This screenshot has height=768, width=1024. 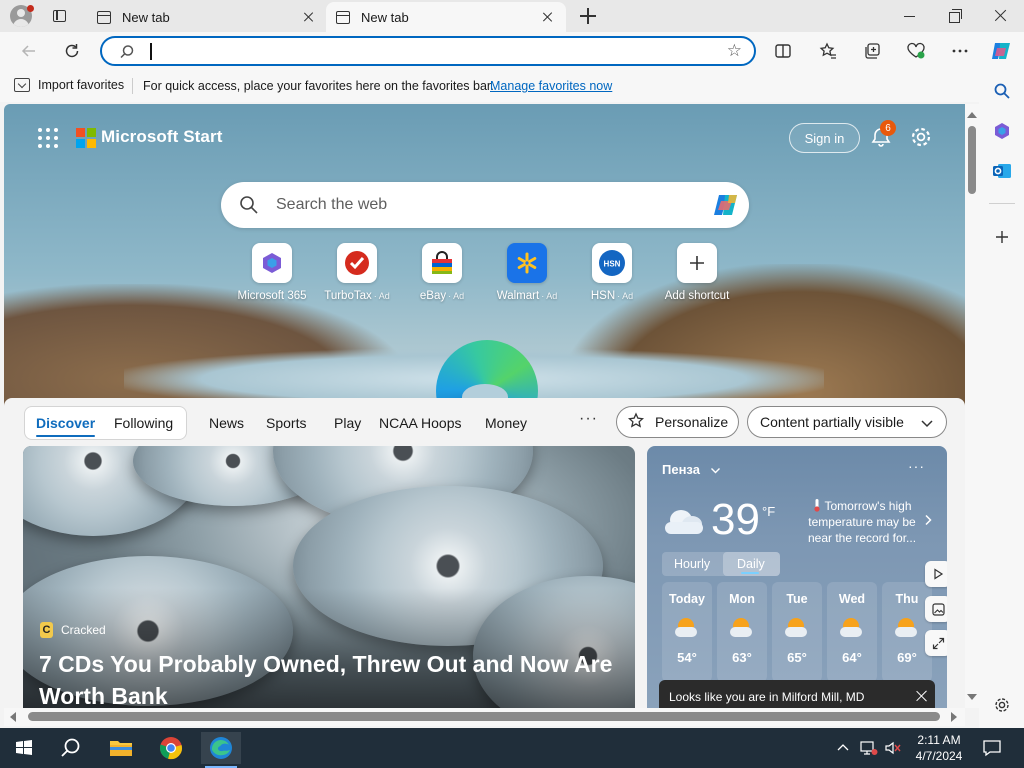 I want to click on favorites-icon, so click(x=828, y=51).